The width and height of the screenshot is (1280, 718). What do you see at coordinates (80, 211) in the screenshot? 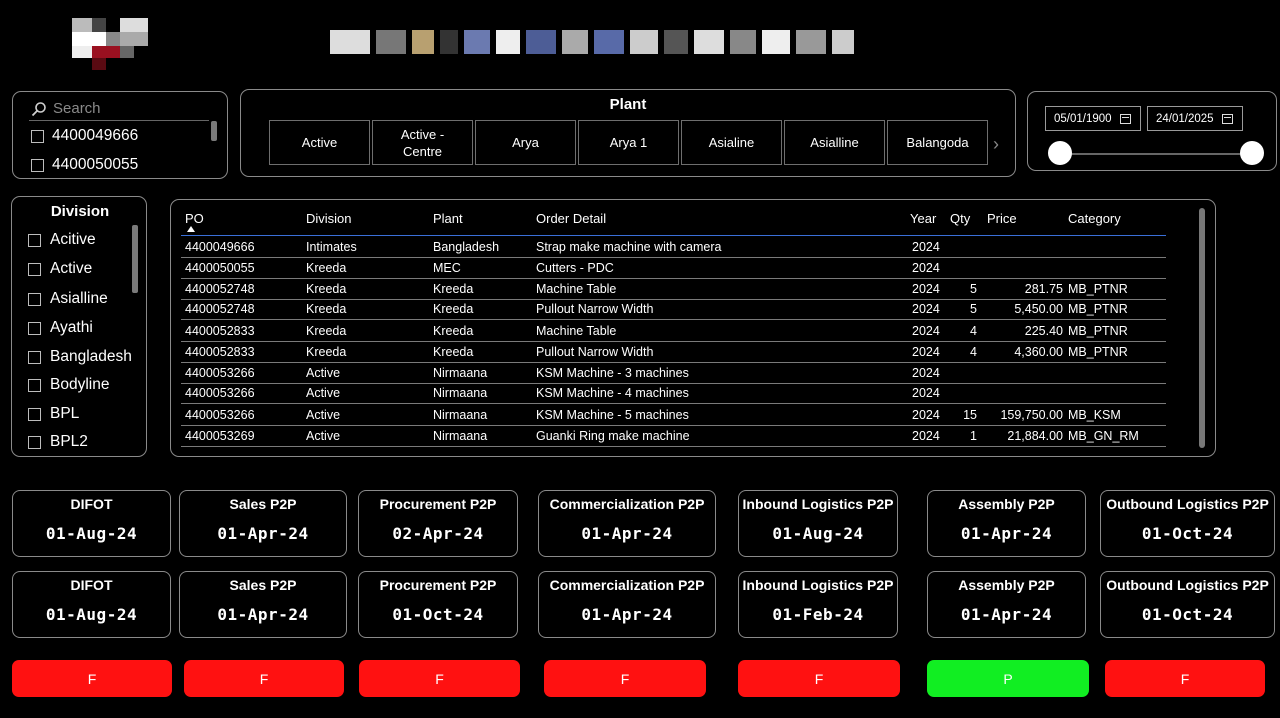
I see `division-slicer-title: Division` at bounding box center [80, 211].